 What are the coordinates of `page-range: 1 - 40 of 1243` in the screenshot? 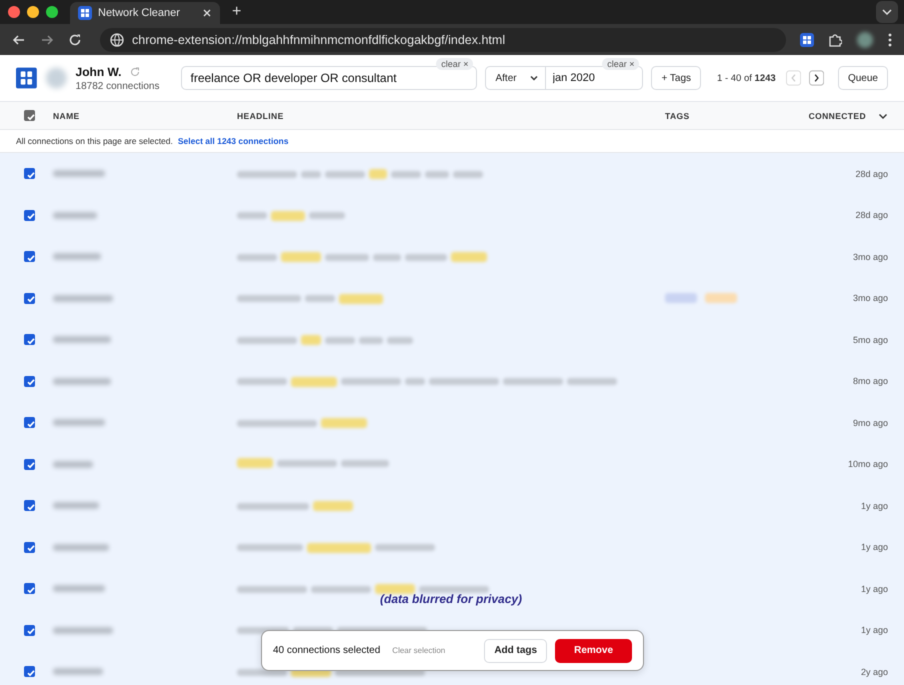 It's located at (746, 78).